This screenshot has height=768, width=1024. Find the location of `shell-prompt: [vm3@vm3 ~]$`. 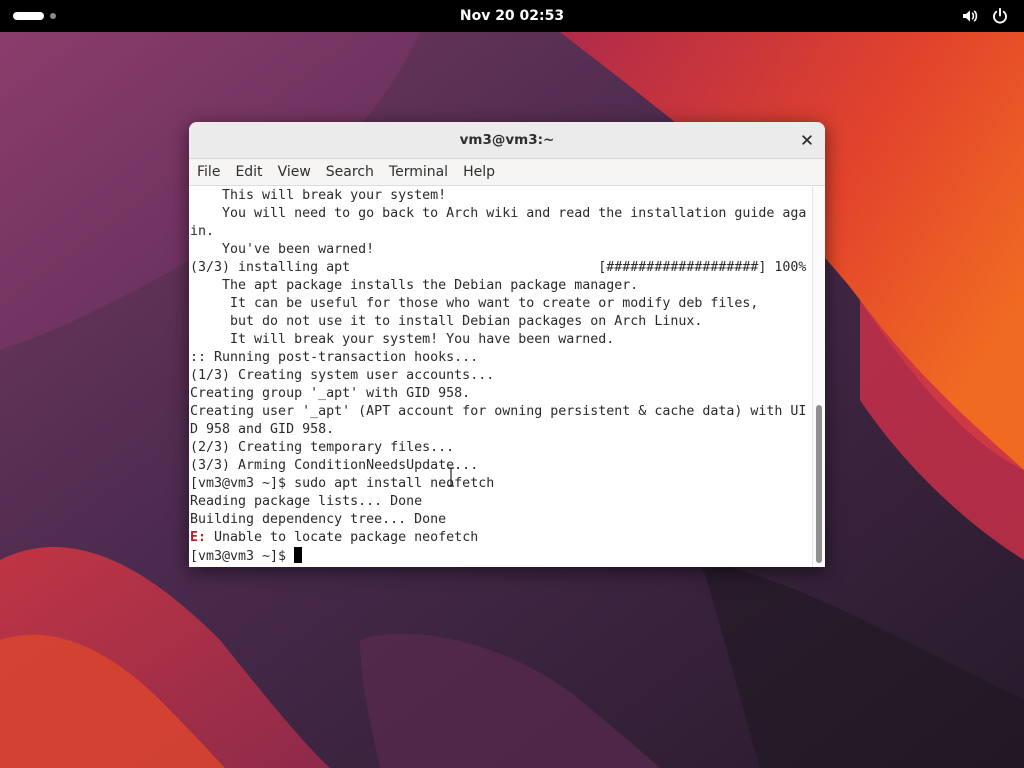

shell-prompt: [vm3@vm3 ~]$ is located at coordinates (242, 556).